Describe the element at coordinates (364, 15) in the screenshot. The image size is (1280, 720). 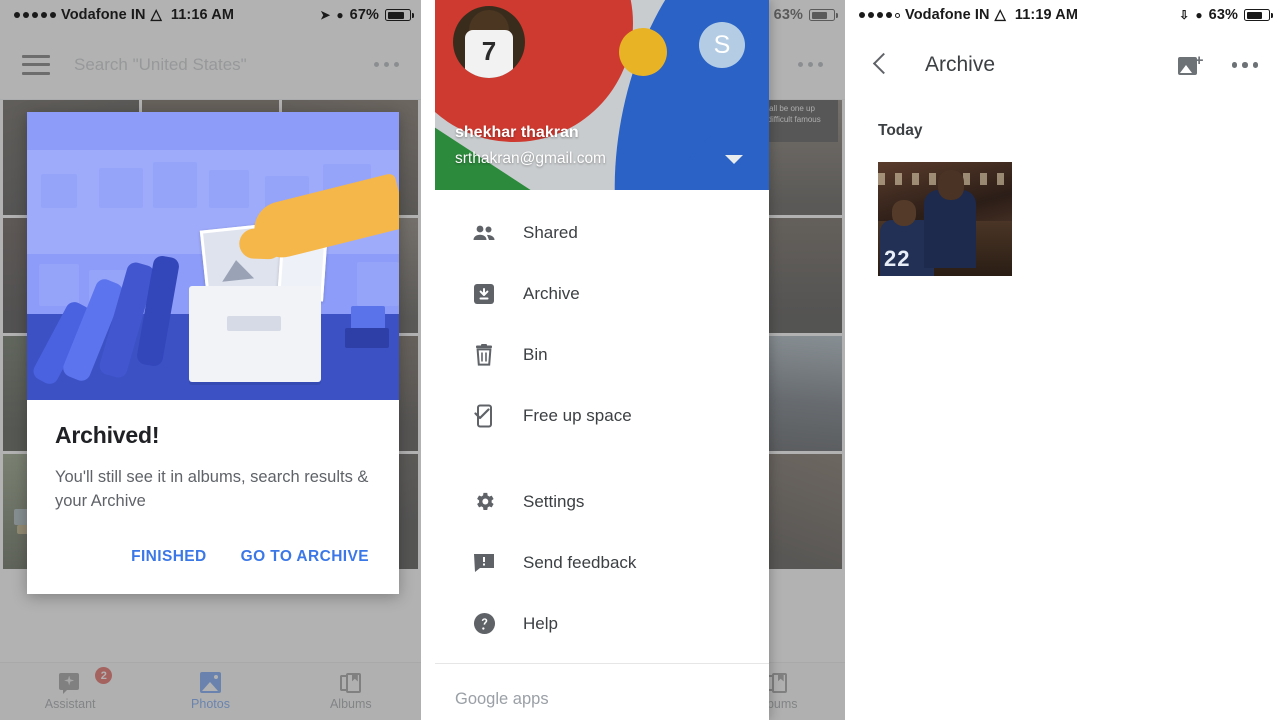
I see `battery-percent-label: 67%` at that location.